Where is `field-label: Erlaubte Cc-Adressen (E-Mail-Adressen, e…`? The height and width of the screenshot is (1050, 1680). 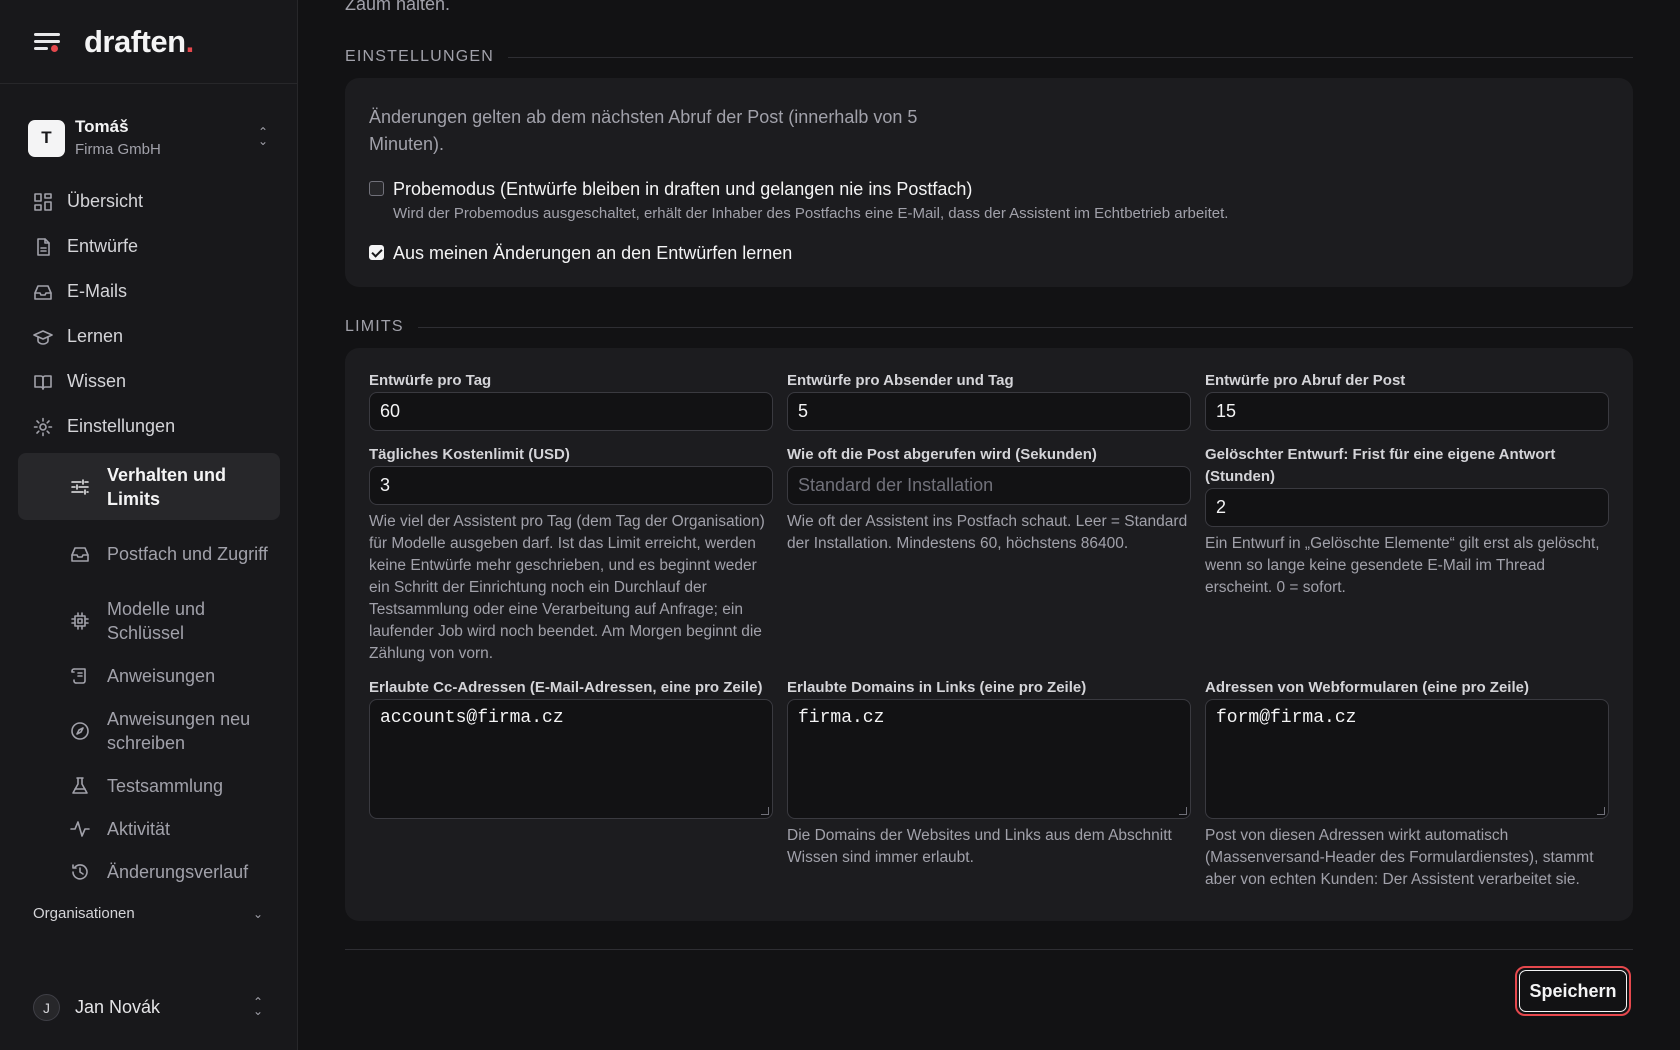
field-label: Erlaubte Cc-Adressen (E-Mail-Adressen, e… is located at coordinates (566, 687).